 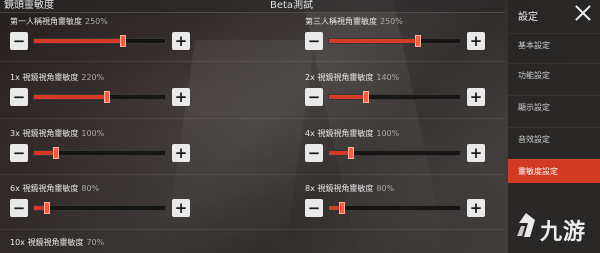 I want to click on setting-label: 4x 視鏡視角靈敏度 100%, so click(x=352, y=133).